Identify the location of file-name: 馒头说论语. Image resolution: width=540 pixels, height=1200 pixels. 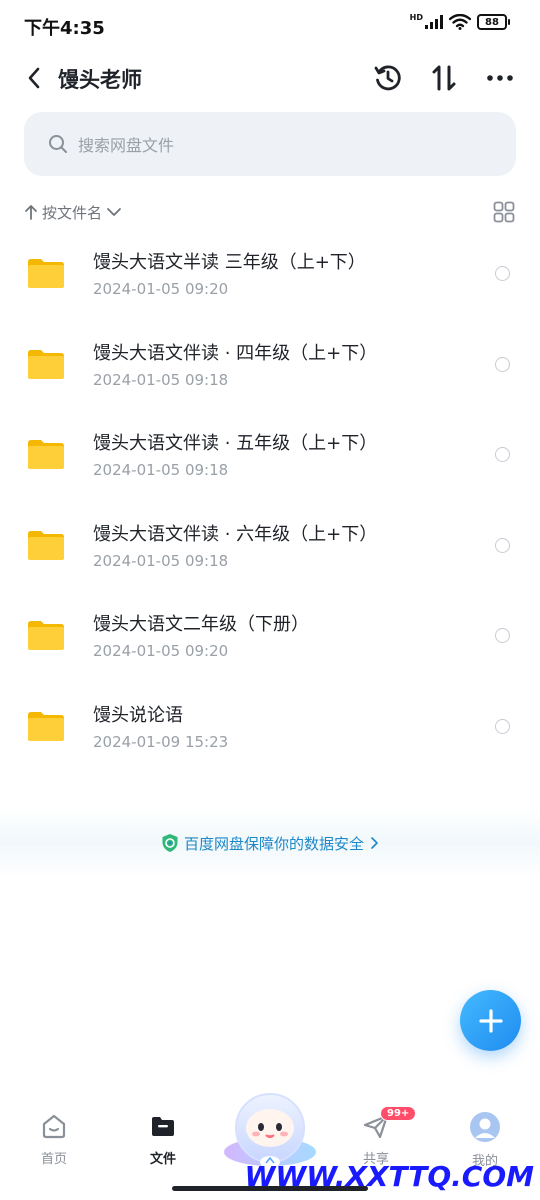
(138, 715).